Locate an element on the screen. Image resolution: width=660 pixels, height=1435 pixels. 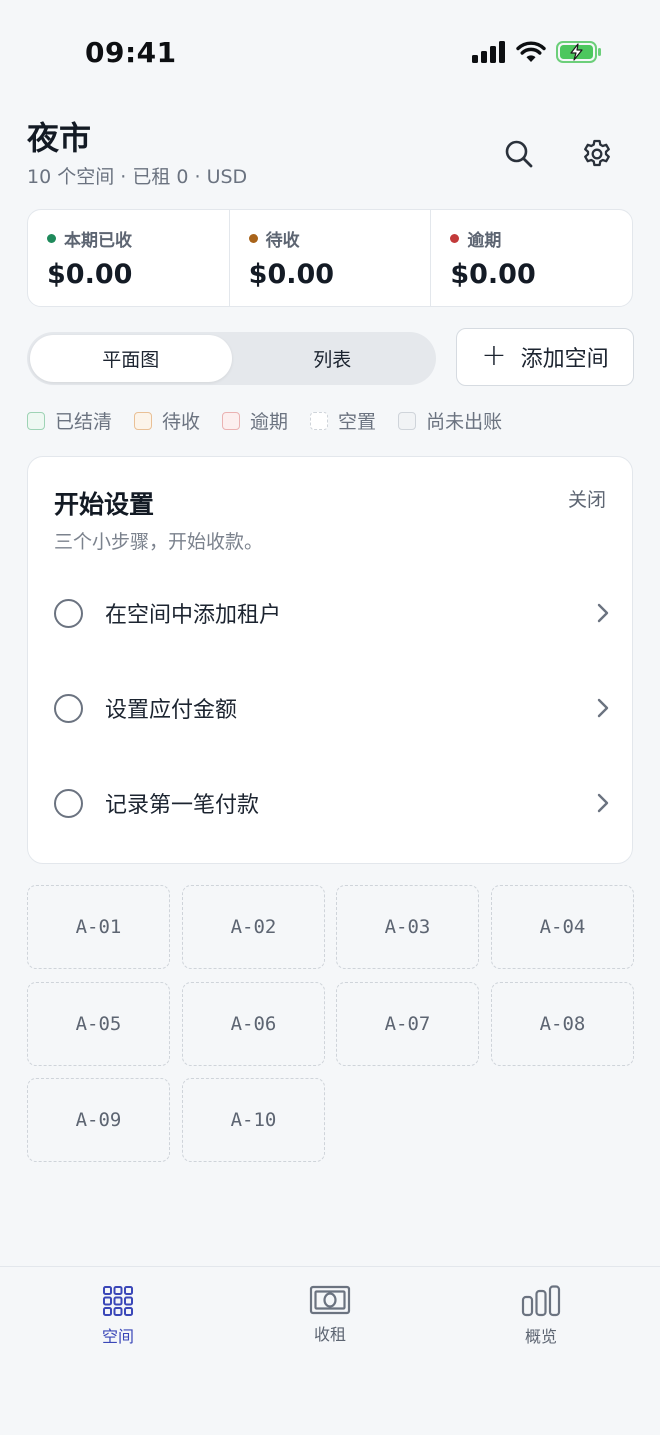
toggle-floor-plan: 平面图 is located at coordinates (131, 358).